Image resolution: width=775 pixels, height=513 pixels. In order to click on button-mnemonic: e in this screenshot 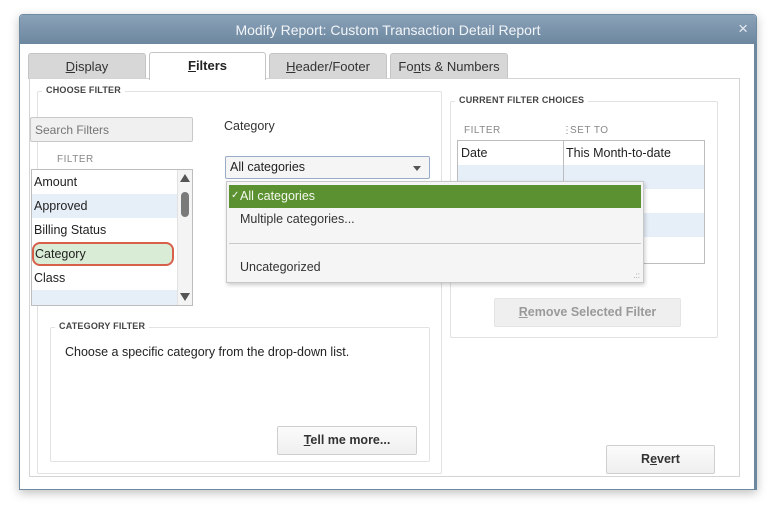, I will do `click(654, 459)`.